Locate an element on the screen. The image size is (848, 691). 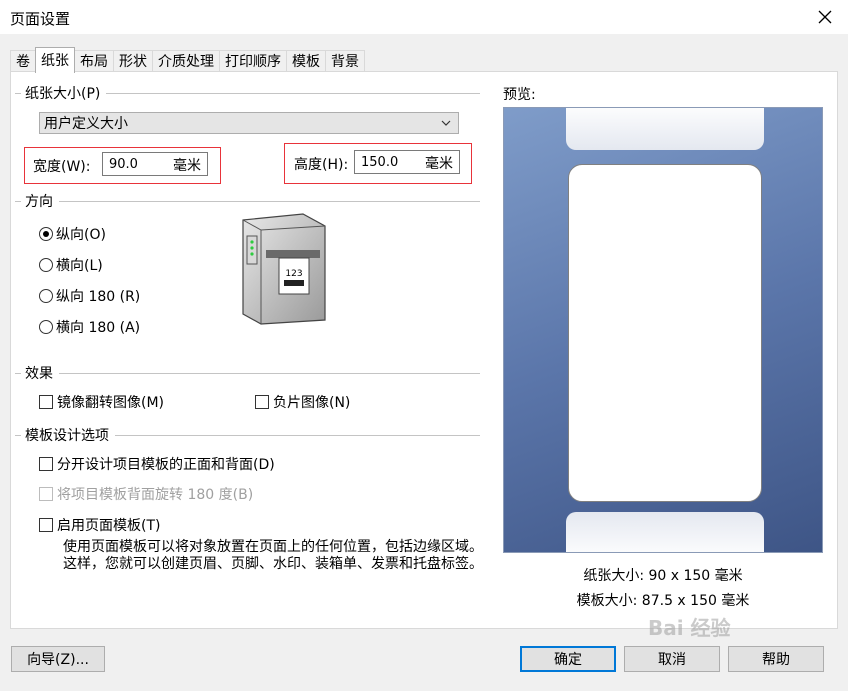
paper-size-section: 纸张大小(P) is located at coordinates (247, 93).